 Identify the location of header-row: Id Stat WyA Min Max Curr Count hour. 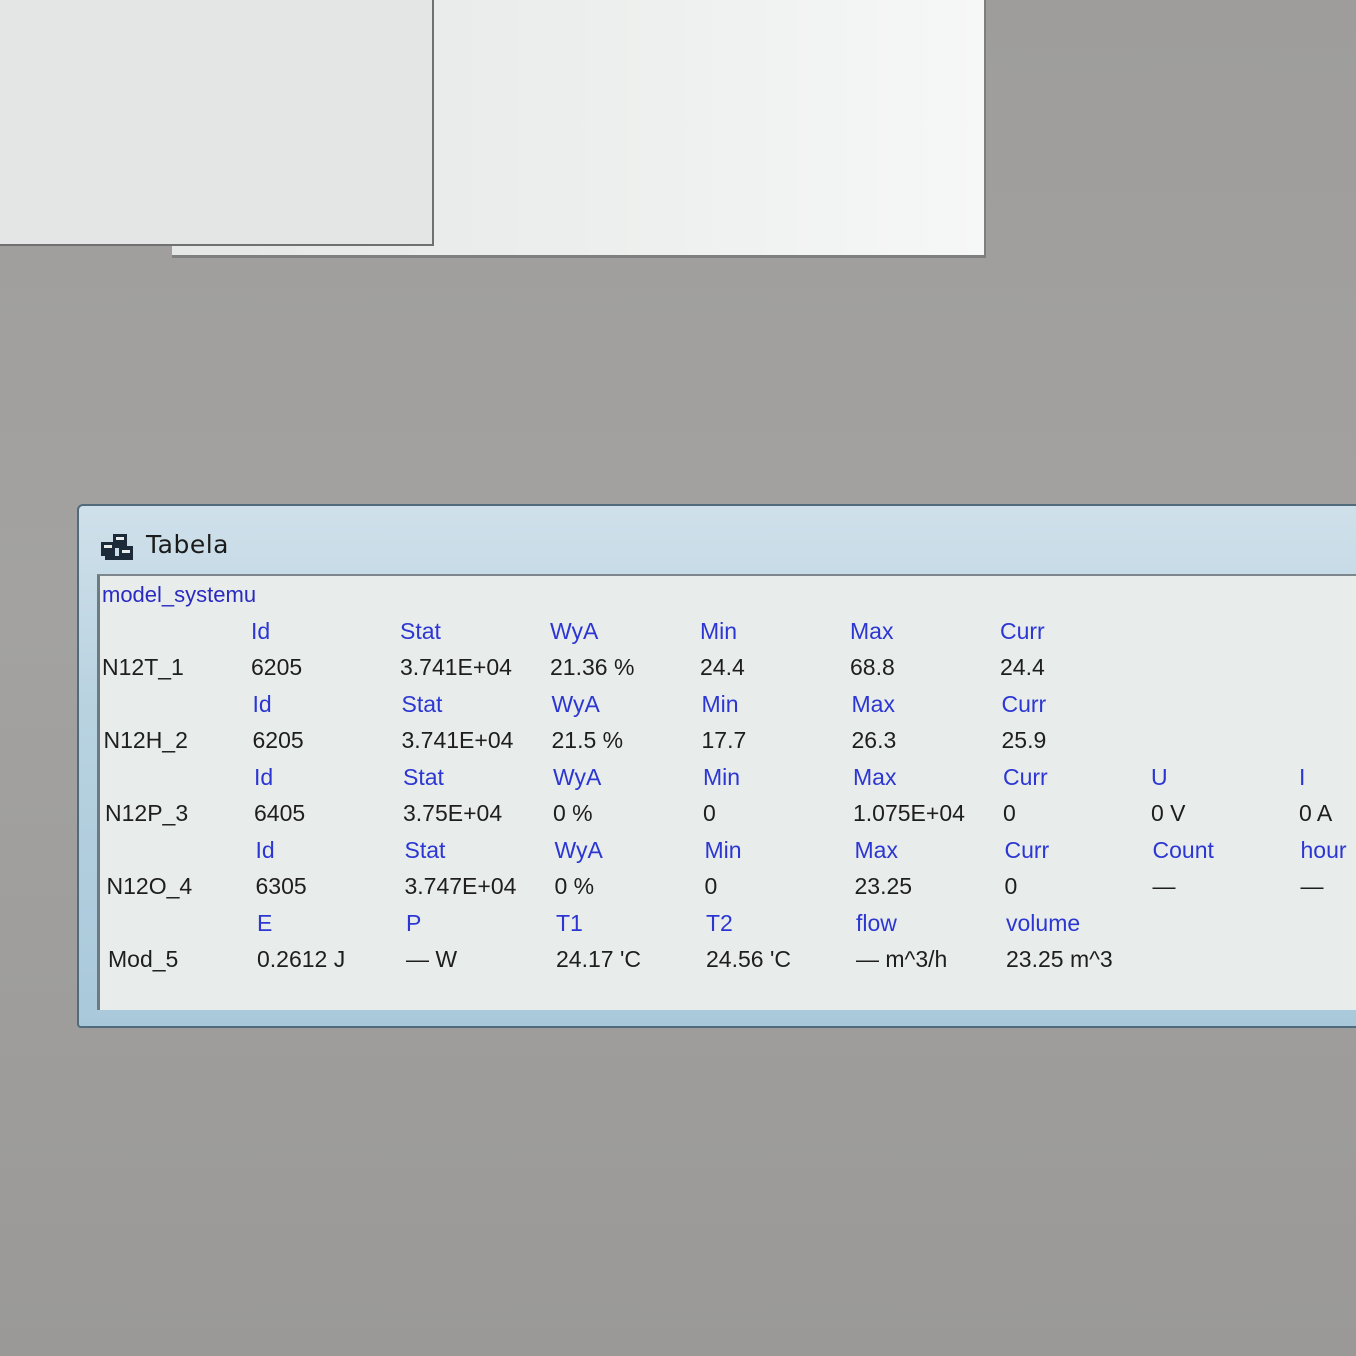
(728, 855).